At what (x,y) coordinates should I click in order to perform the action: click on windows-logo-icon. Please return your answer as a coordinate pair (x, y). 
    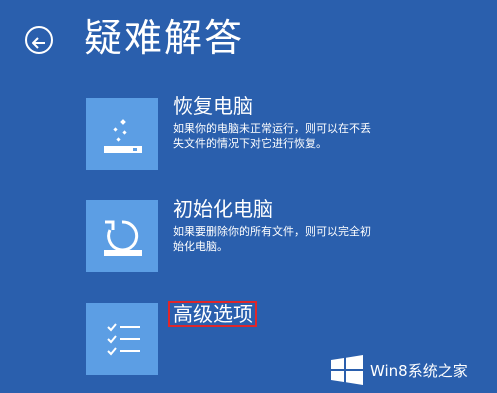
    Looking at the image, I should click on (347, 370).